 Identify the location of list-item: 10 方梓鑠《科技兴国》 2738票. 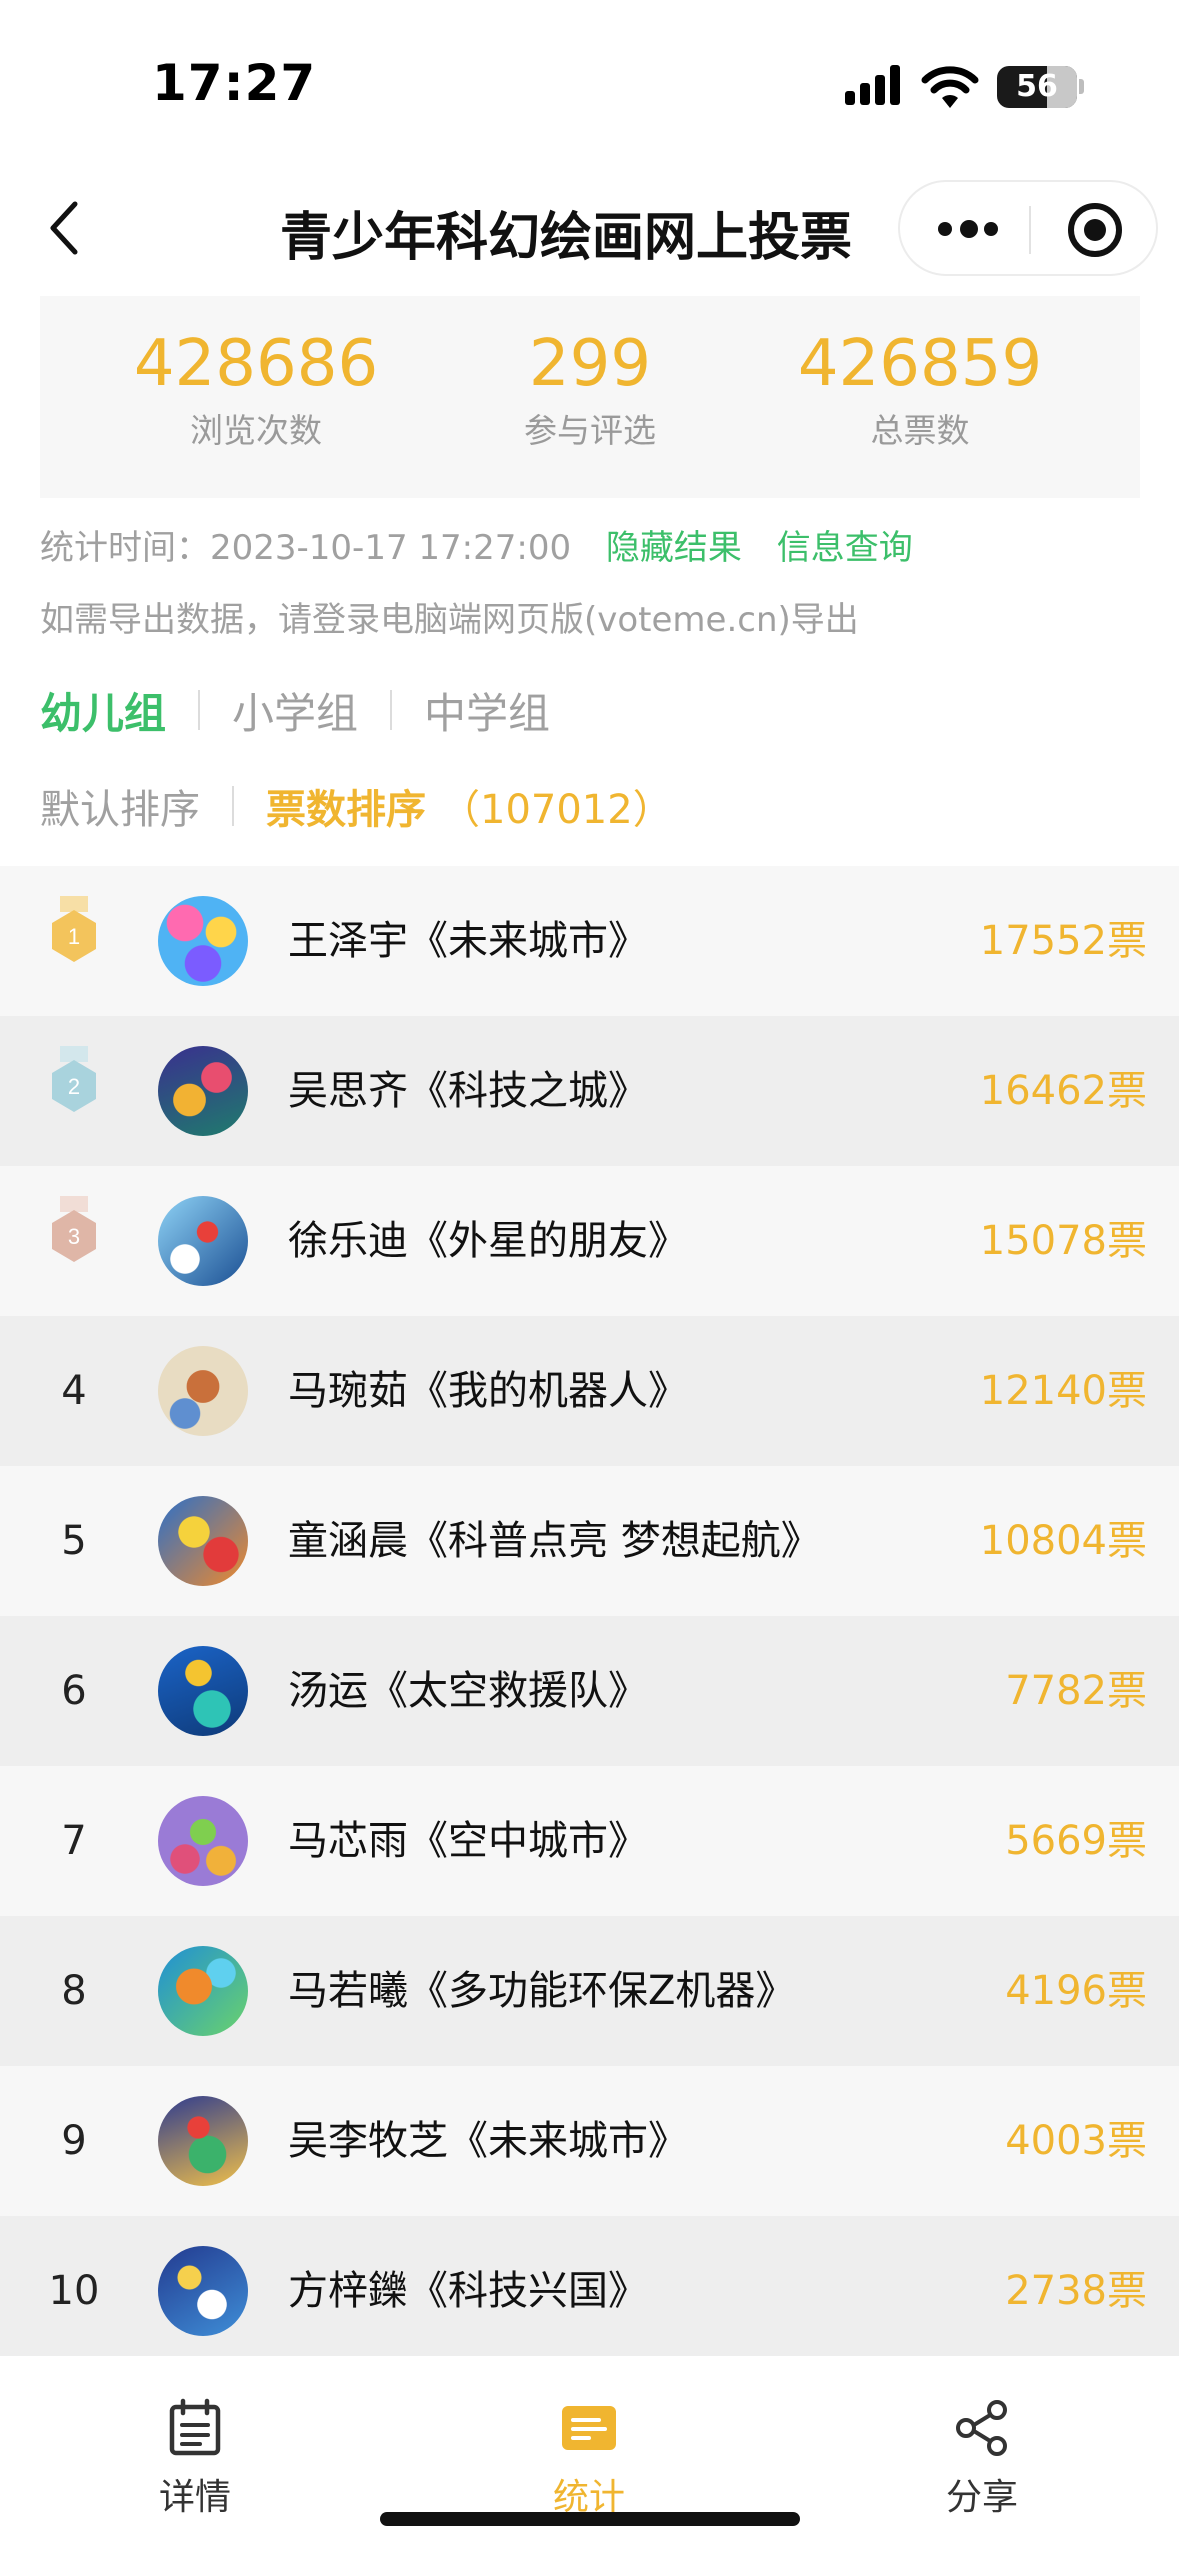
(589, 2291).